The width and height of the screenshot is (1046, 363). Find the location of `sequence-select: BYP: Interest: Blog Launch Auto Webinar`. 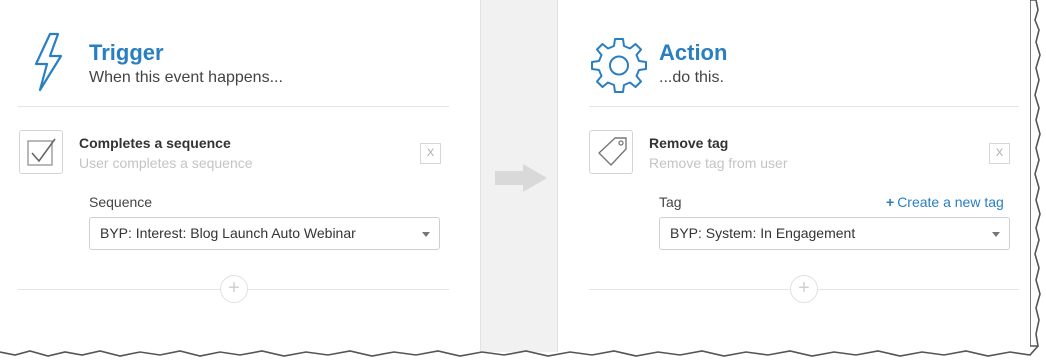

sequence-select: BYP: Interest: Blog Launch Auto Webinar is located at coordinates (264, 233).